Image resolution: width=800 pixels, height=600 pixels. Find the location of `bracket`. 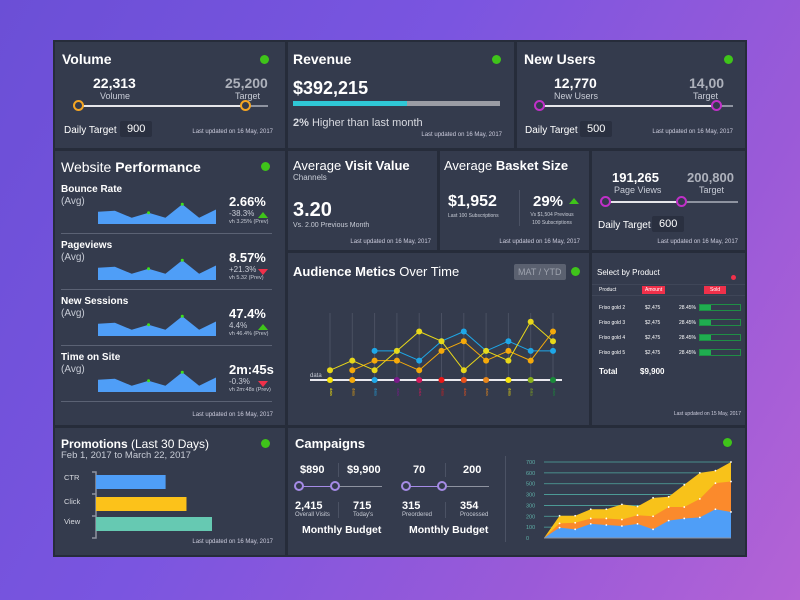

bracket is located at coordinates (94, 505).